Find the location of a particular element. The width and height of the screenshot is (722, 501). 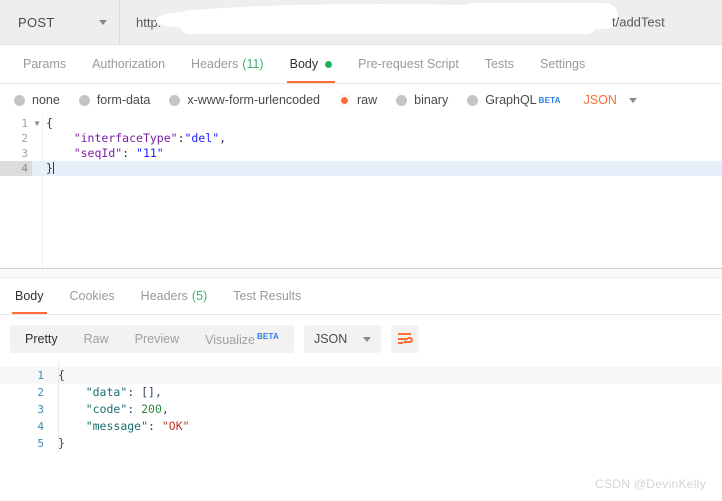

code-line: 3 "seqId": "11" is located at coordinates (361, 153).